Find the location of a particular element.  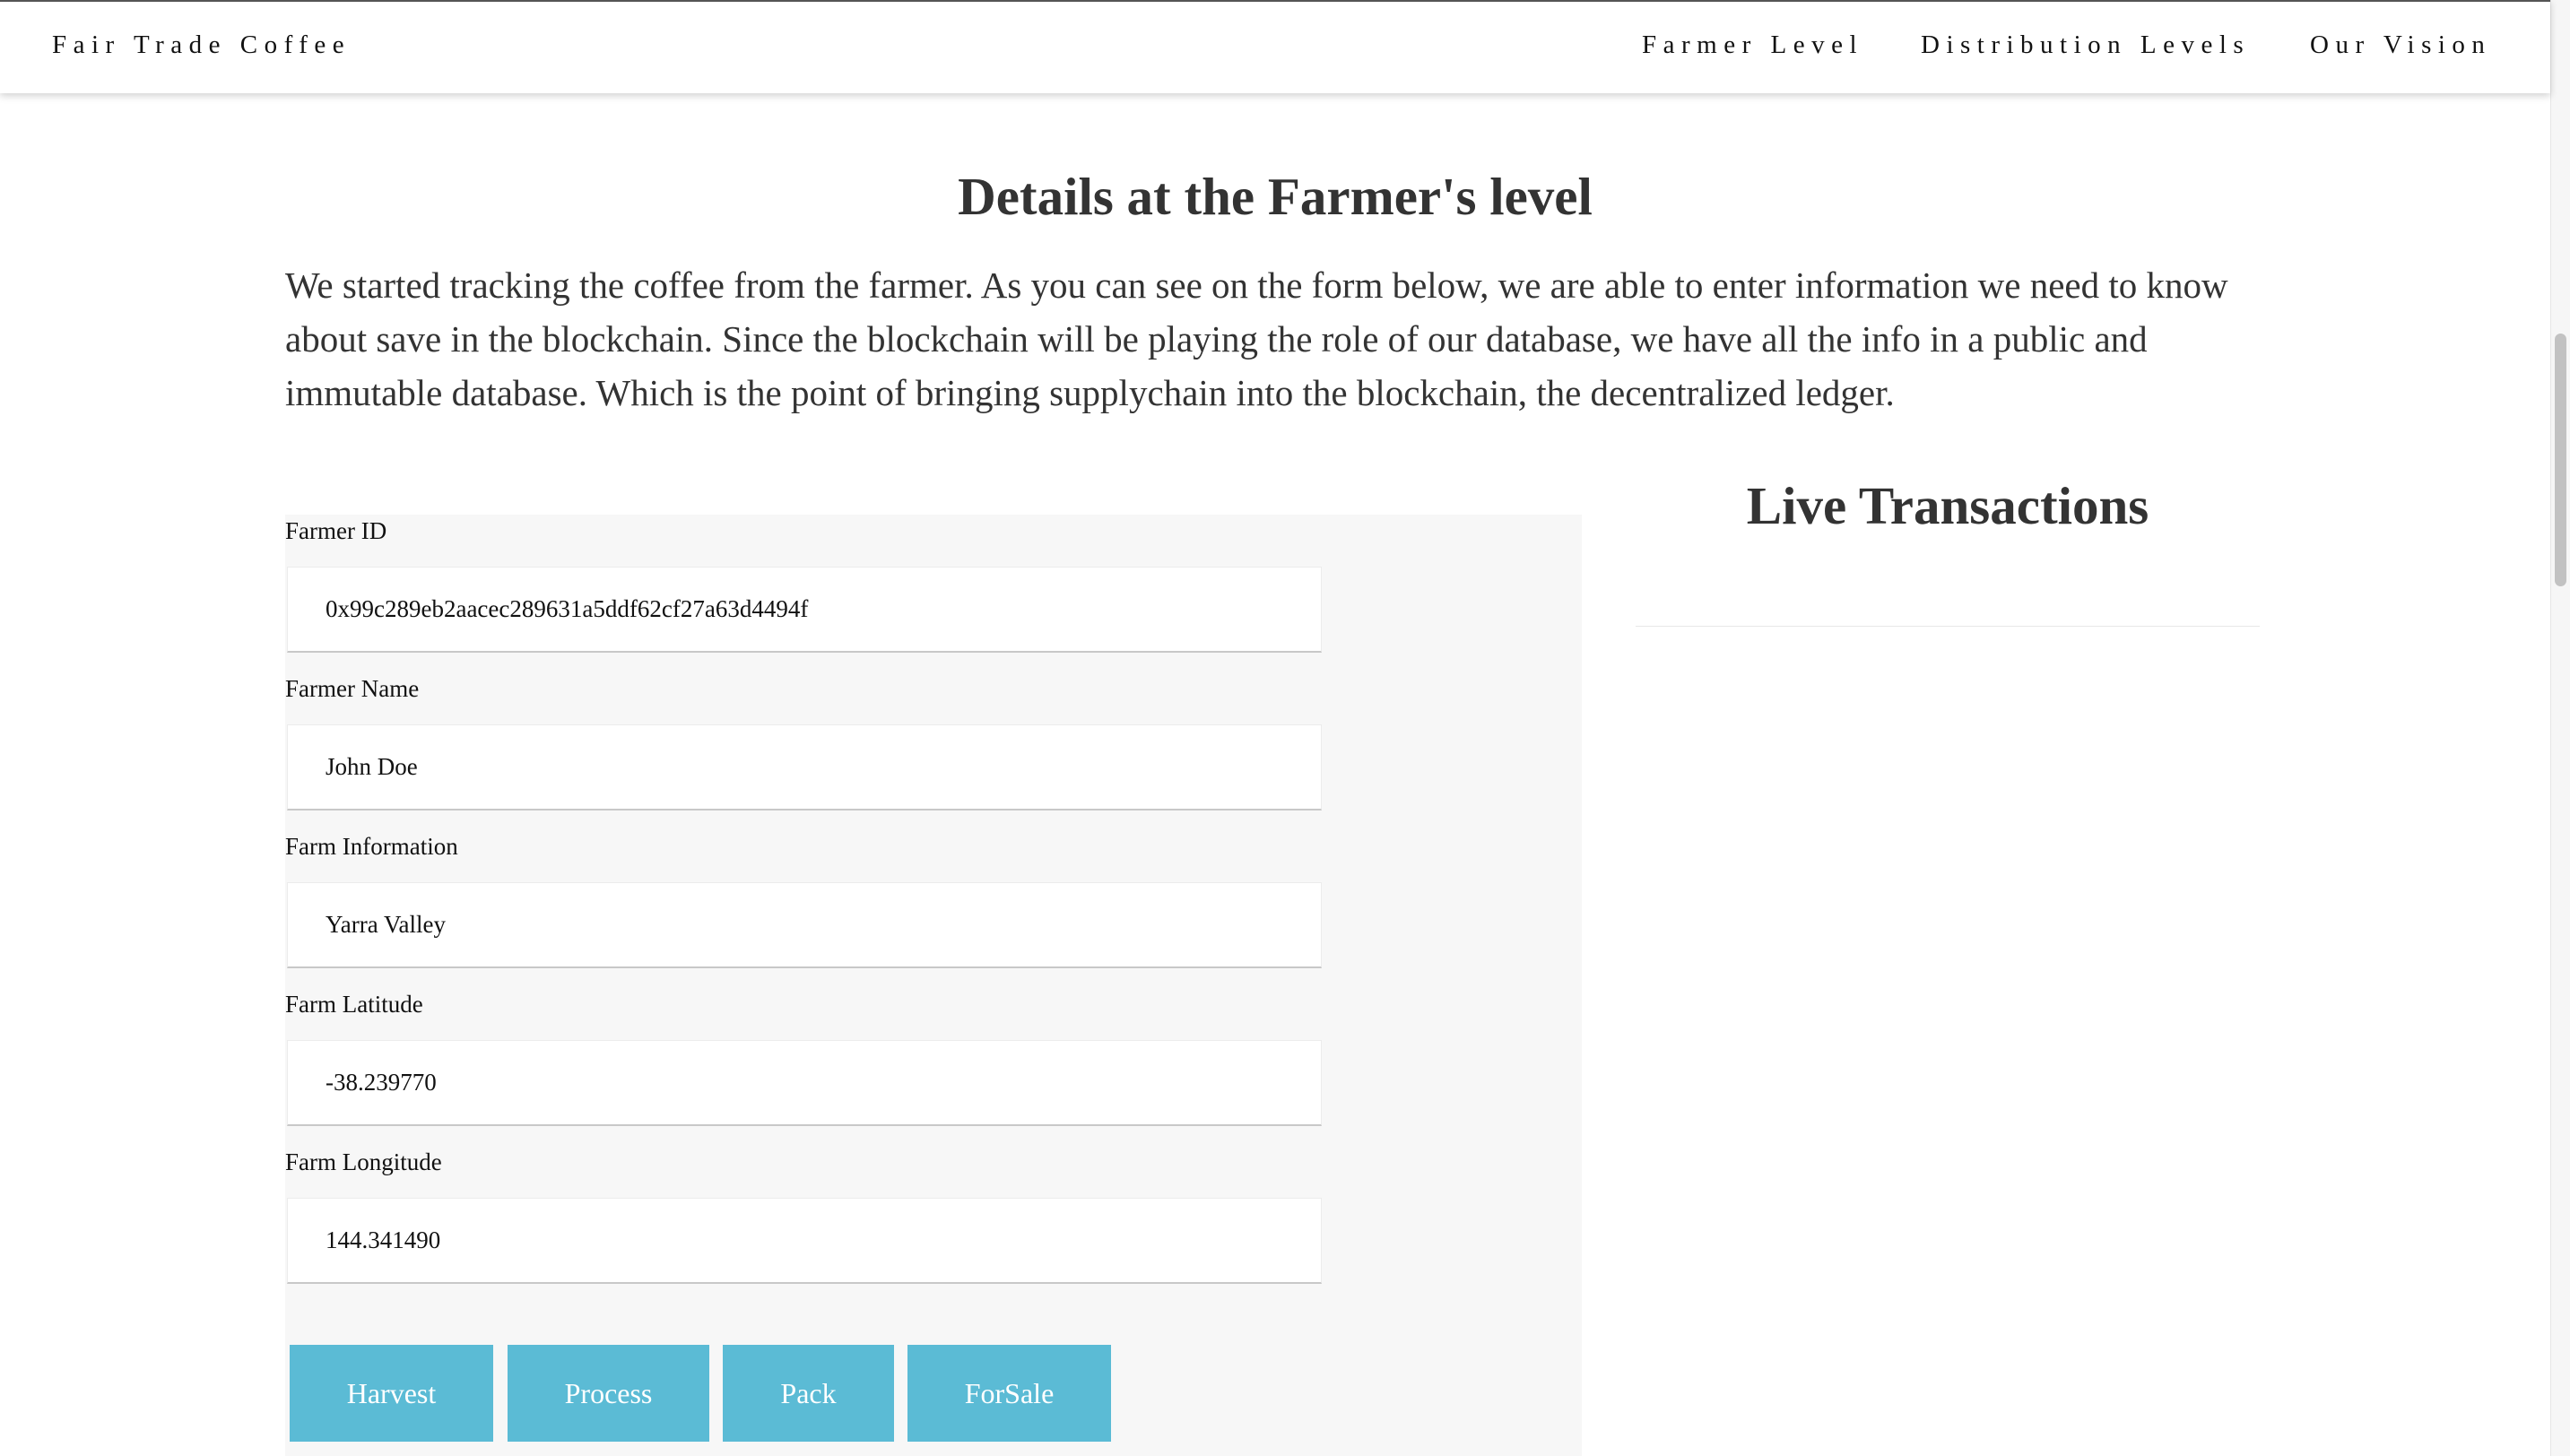

forsale-button: ForSale is located at coordinates (1009, 1394).